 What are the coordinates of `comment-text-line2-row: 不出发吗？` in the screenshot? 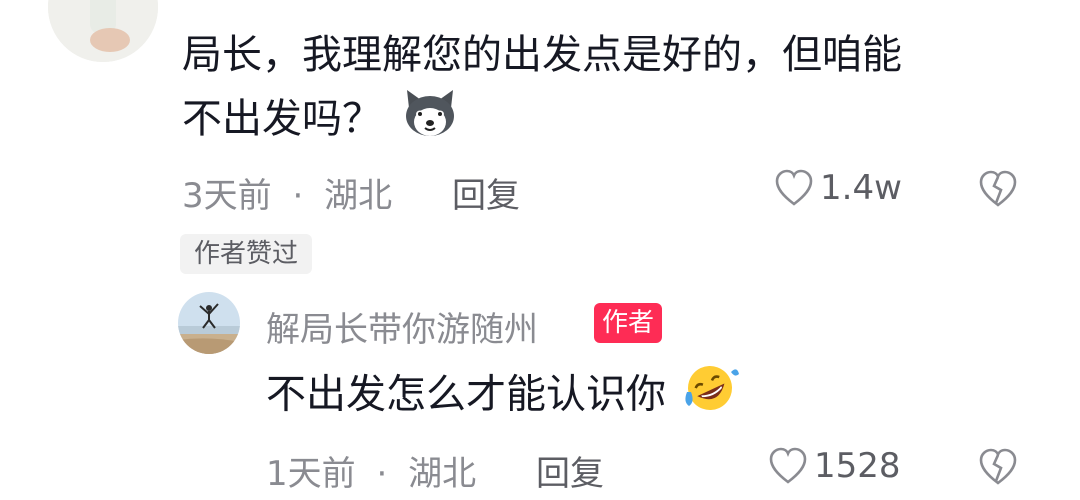 It's located at (602, 121).